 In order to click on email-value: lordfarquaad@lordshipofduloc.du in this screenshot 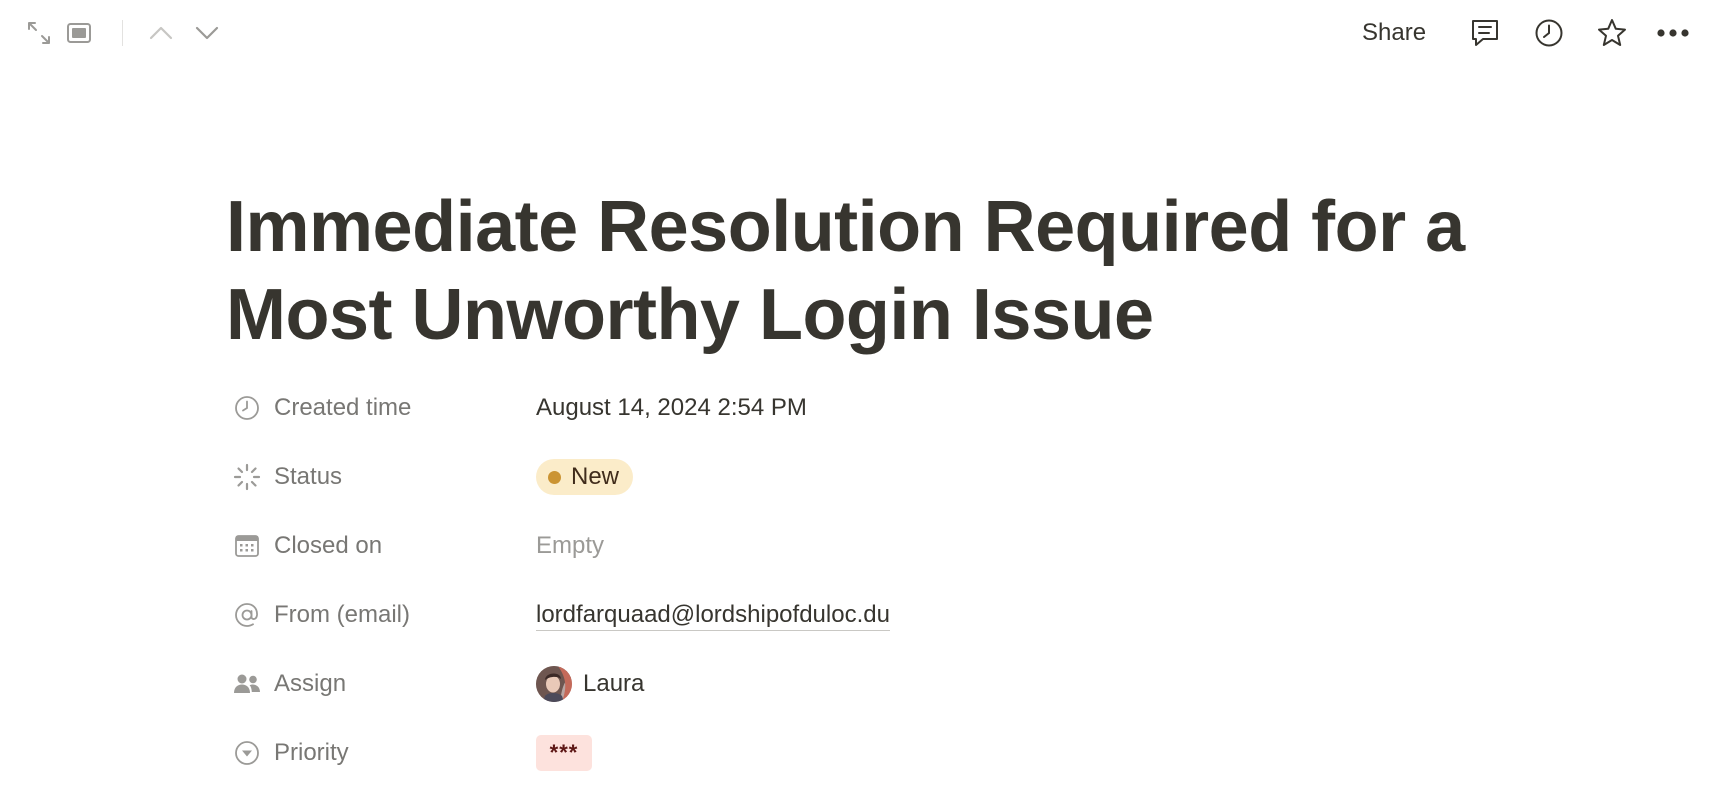, I will do `click(713, 615)`.